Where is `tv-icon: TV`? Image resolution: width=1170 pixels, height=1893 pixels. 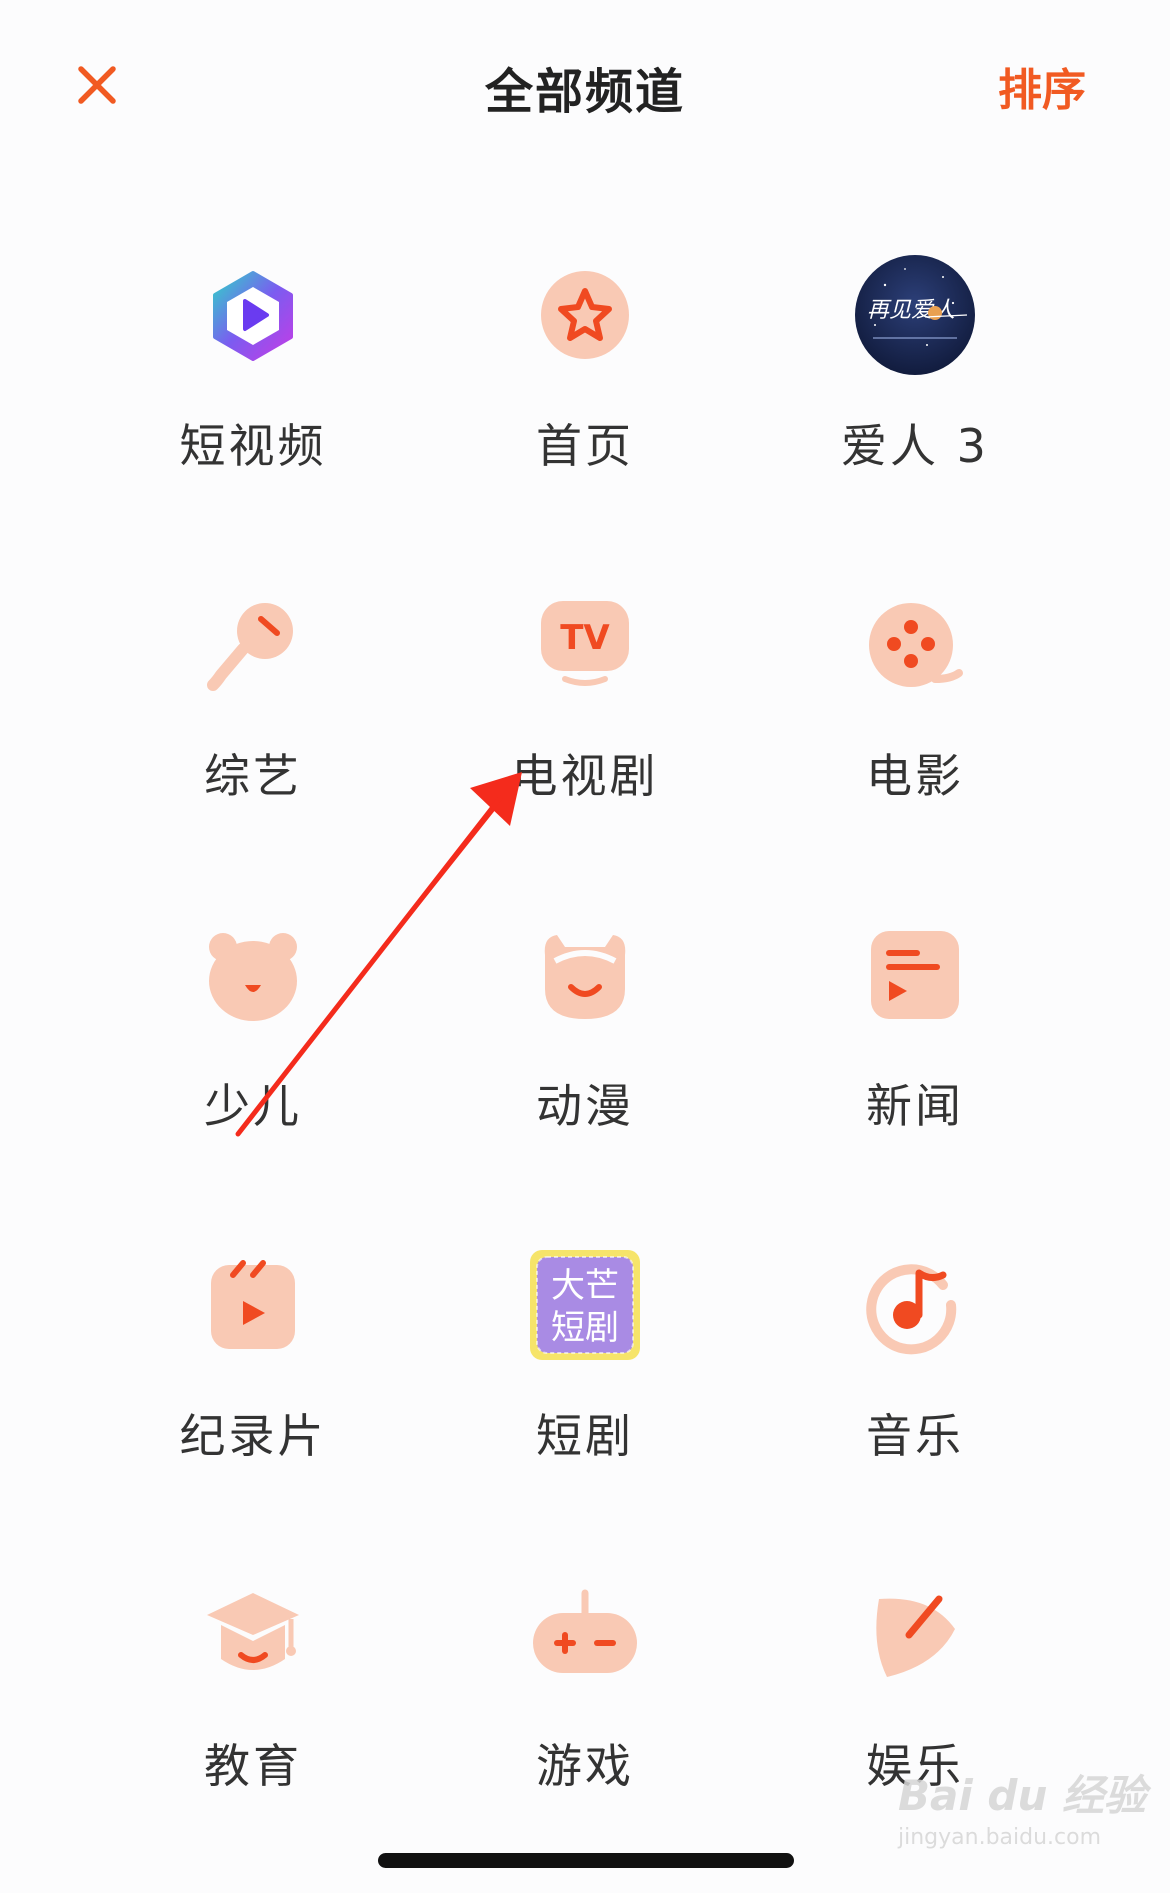
tv-icon: TV is located at coordinates (585, 645).